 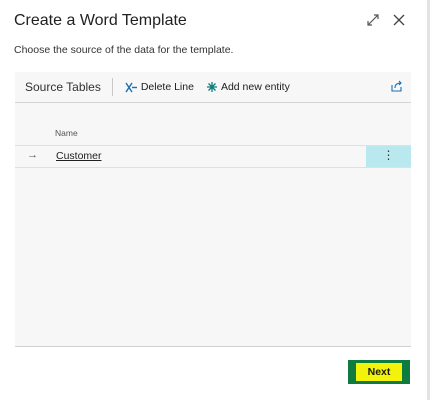 I want to click on delete-line-label: Delete Line, so click(x=167, y=87).